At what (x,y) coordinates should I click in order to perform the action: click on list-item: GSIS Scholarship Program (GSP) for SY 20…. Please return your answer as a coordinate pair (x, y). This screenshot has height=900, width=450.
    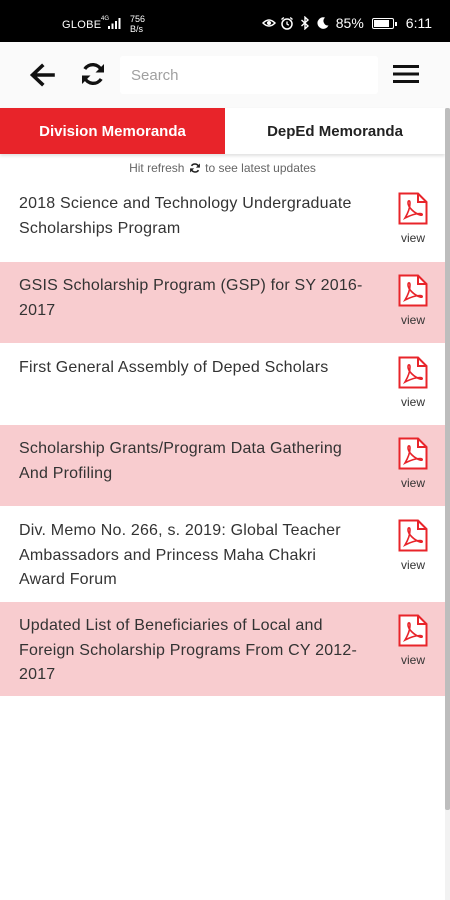
    Looking at the image, I should click on (222, 303).